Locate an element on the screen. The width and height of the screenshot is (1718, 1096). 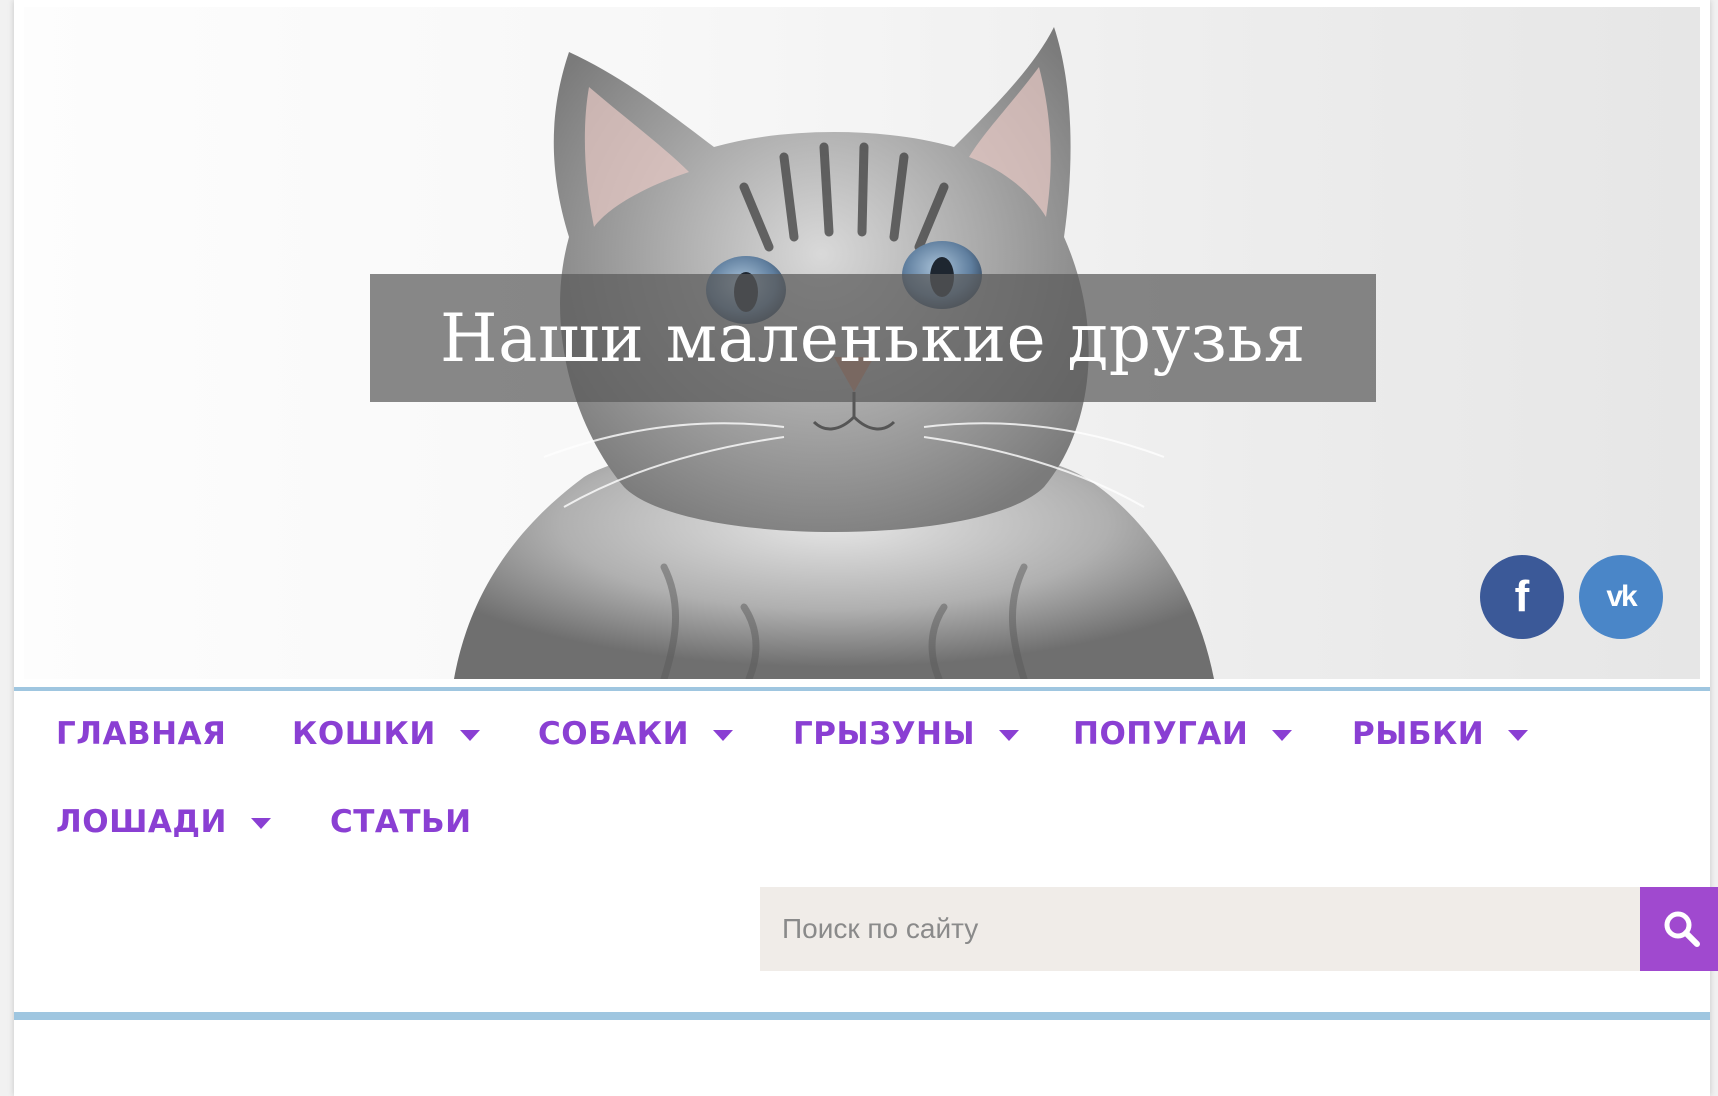
nav-item-label: ЛОШАДИ is located at coordinates (141, 822).